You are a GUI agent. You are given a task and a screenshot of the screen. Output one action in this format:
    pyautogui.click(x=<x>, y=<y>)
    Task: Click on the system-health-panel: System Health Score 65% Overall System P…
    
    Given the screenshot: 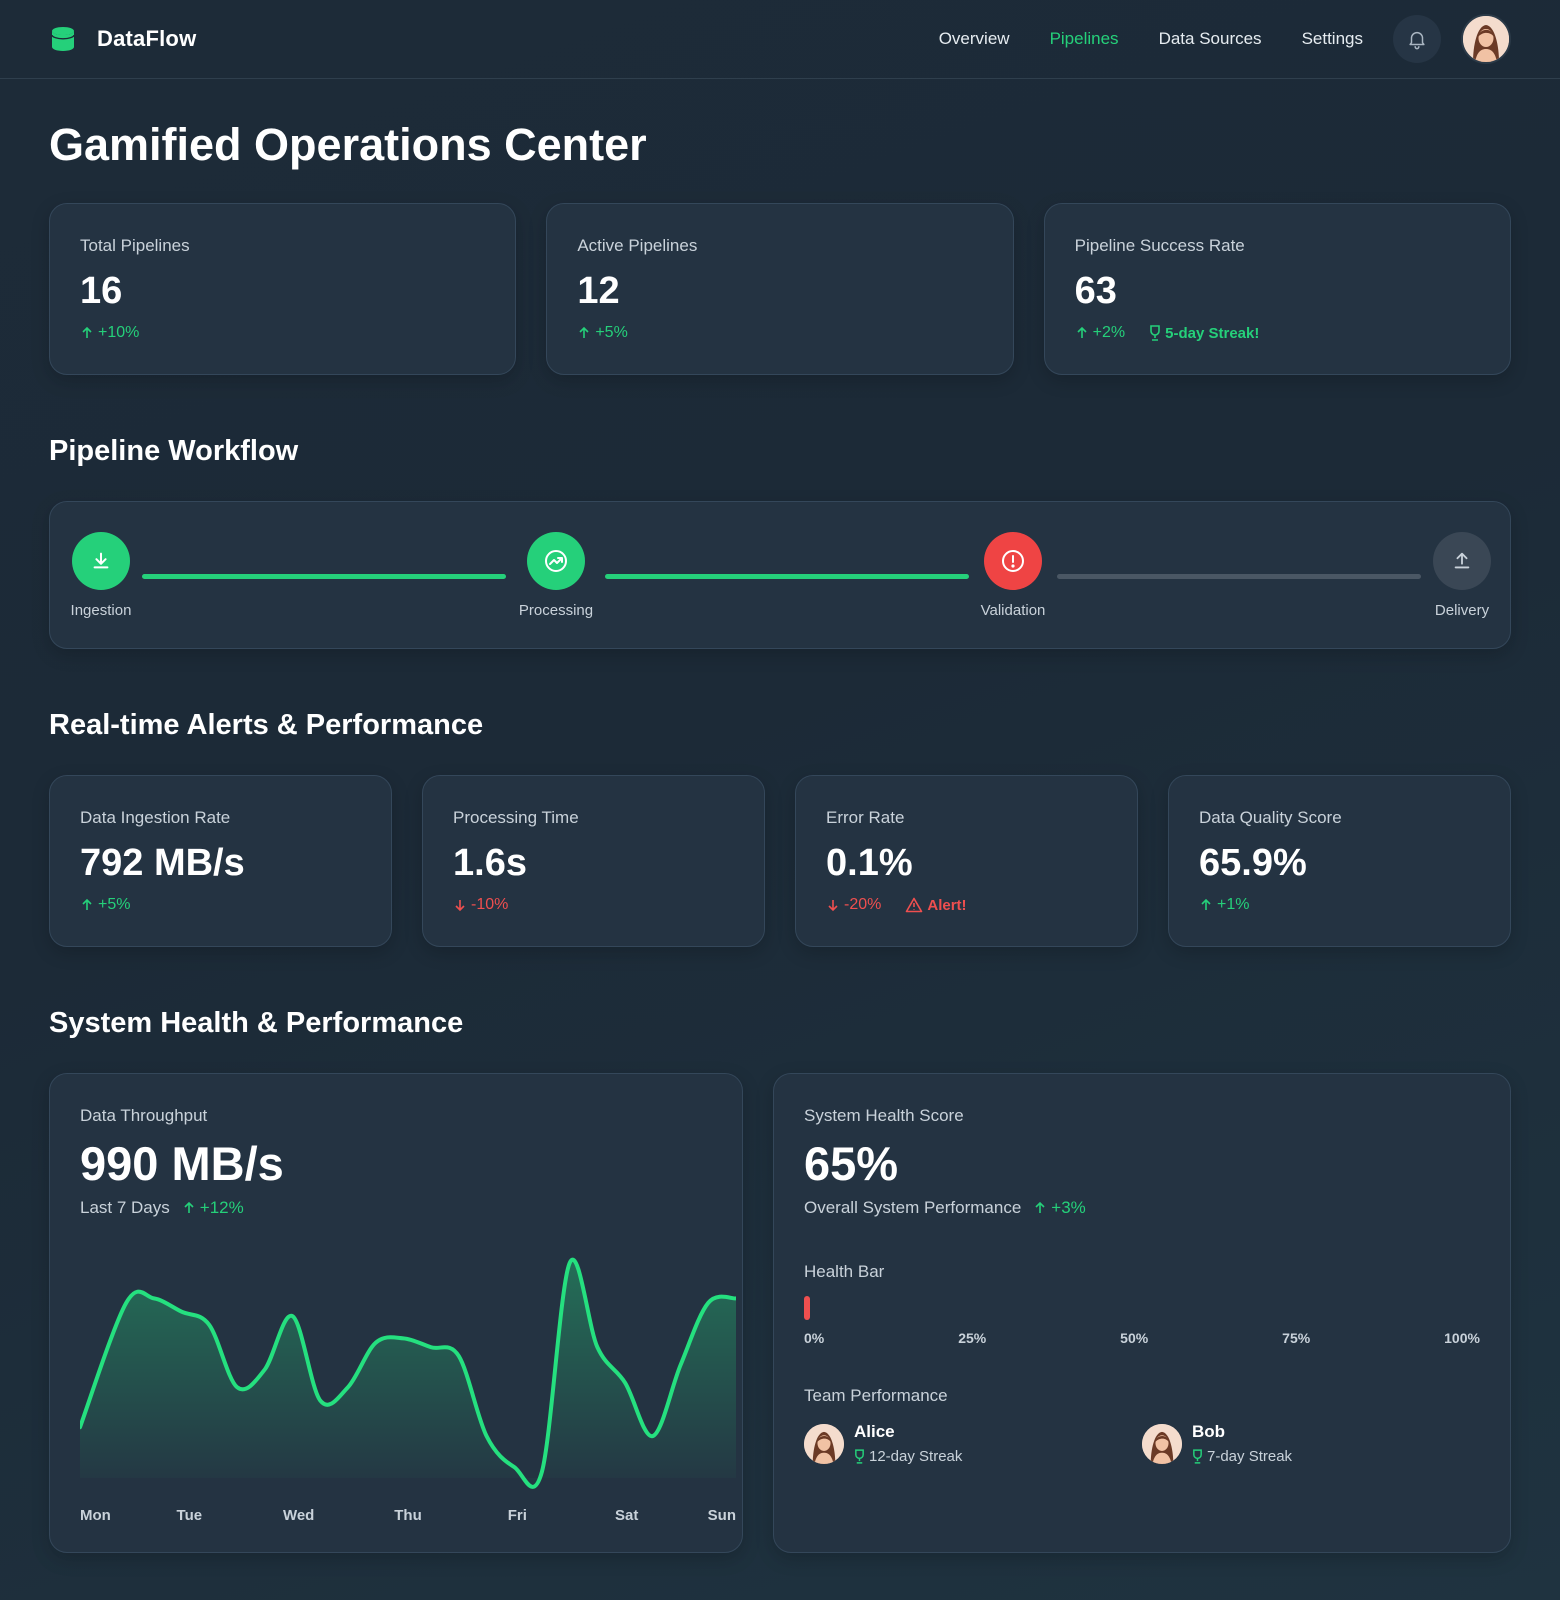 What is the action you would take?
    pyautogui.click(x=1142, y=1313)
    